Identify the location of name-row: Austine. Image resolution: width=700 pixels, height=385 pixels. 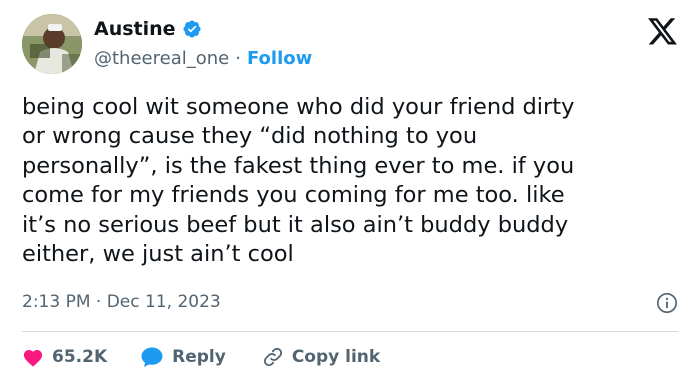
(148, 29).